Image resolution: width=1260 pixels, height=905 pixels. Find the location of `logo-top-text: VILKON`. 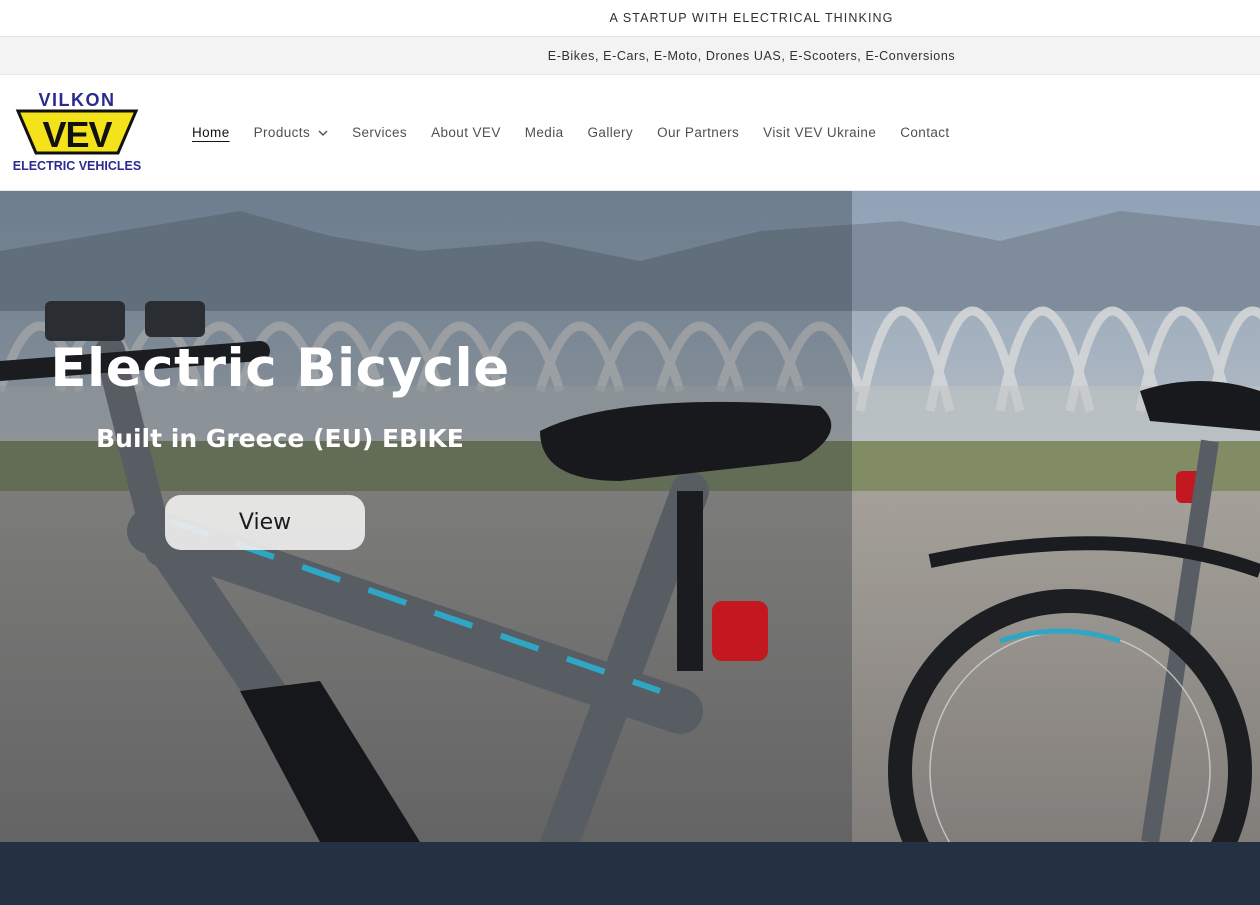

logo-top-text: VILKON is located at coordinates (76, 100).